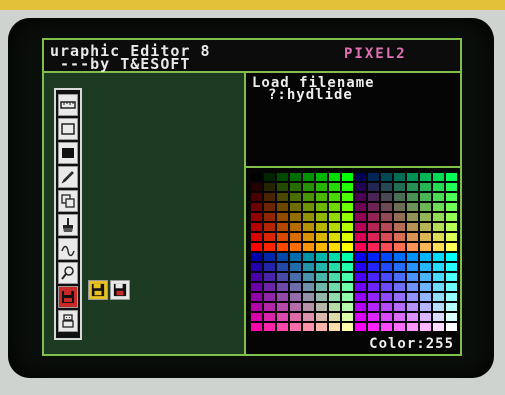 The image size is (505, 395). Describe the element at coordinates (68, 249) in the screenshot. I see `curve-tool` at that location.